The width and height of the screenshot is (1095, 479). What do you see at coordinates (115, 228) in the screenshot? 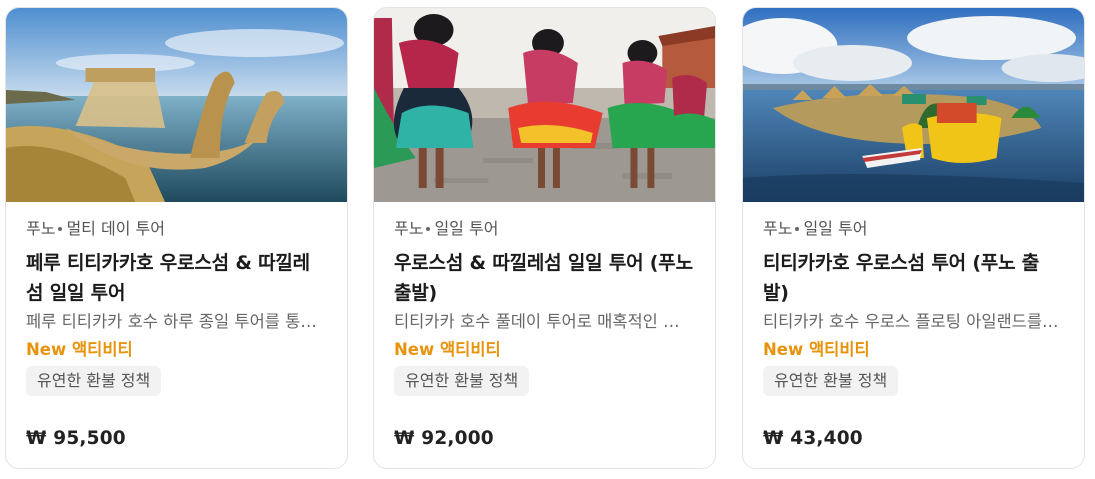
I see `tour-type-label: 멀티 데이 투어` at bounding box center [115, 228].